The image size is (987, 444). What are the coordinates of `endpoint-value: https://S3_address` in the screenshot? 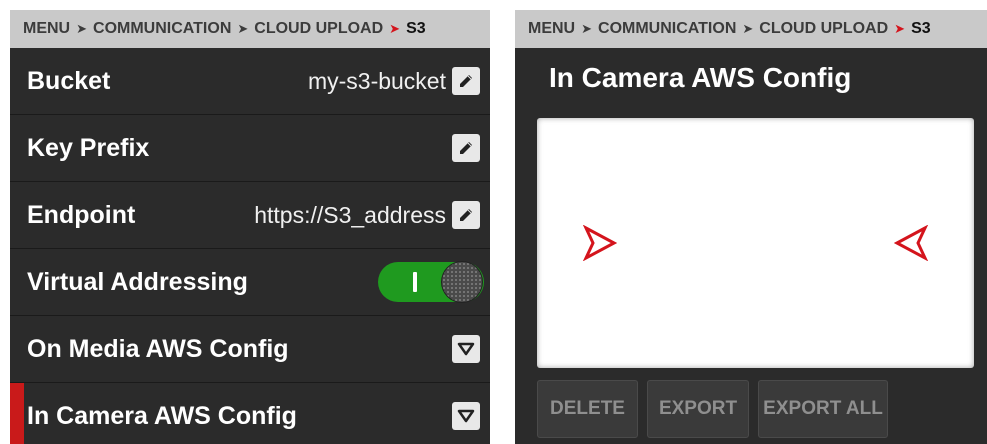 It's located at (350, 214).